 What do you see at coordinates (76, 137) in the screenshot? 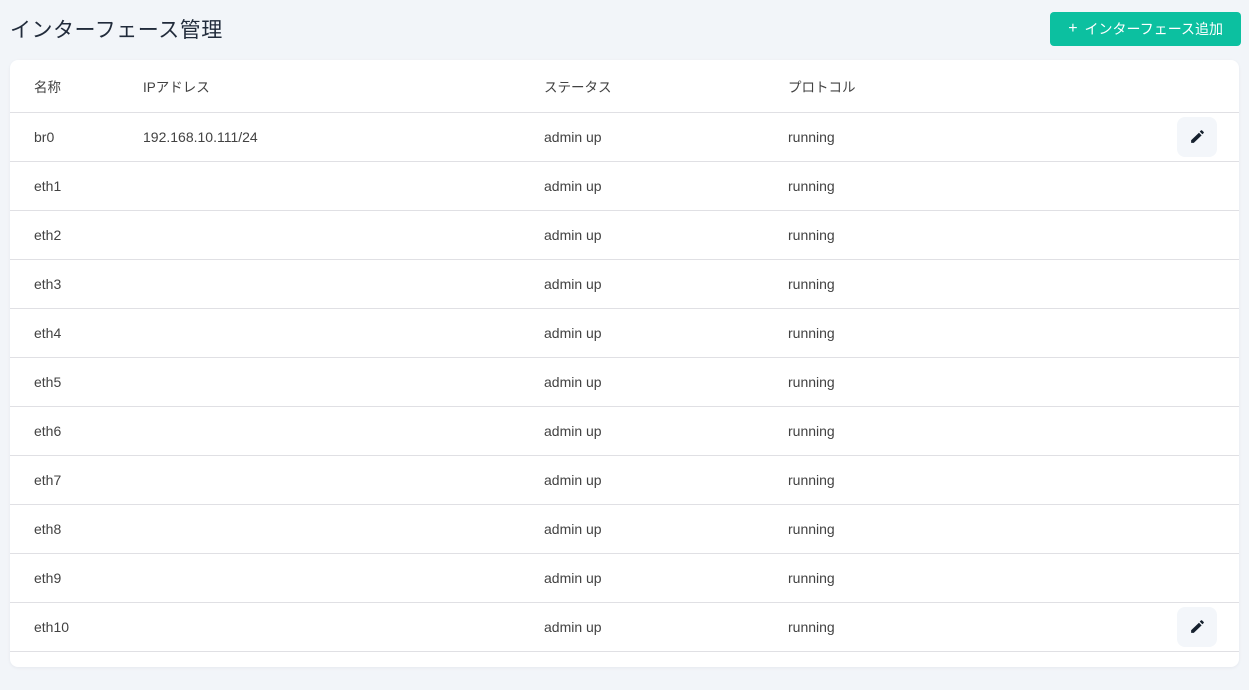
I see `cell-name: br0` at bounding box center [76, 137].